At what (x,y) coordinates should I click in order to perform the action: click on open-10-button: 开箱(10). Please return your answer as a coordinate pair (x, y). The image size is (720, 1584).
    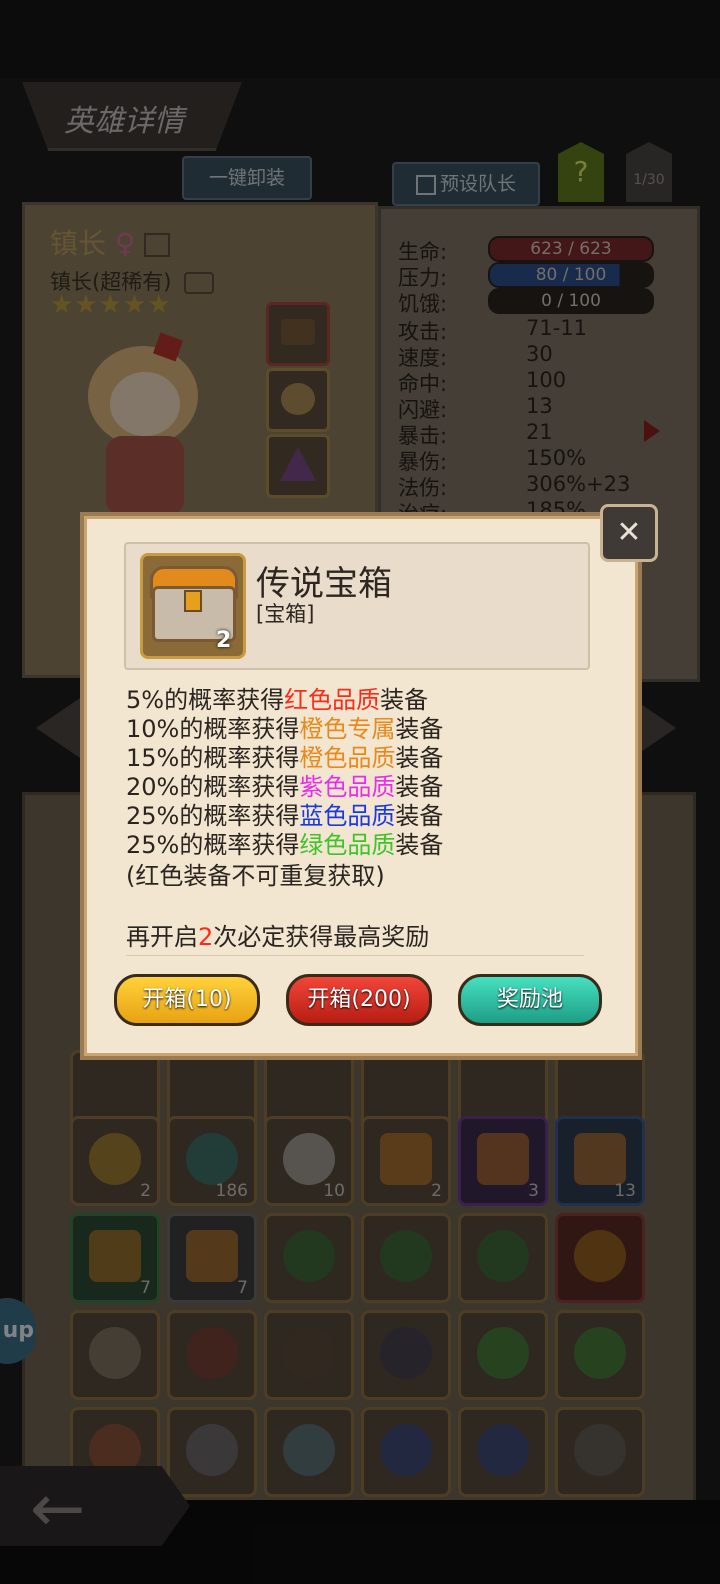
    Looking at the image, I should click on (187, 1000).